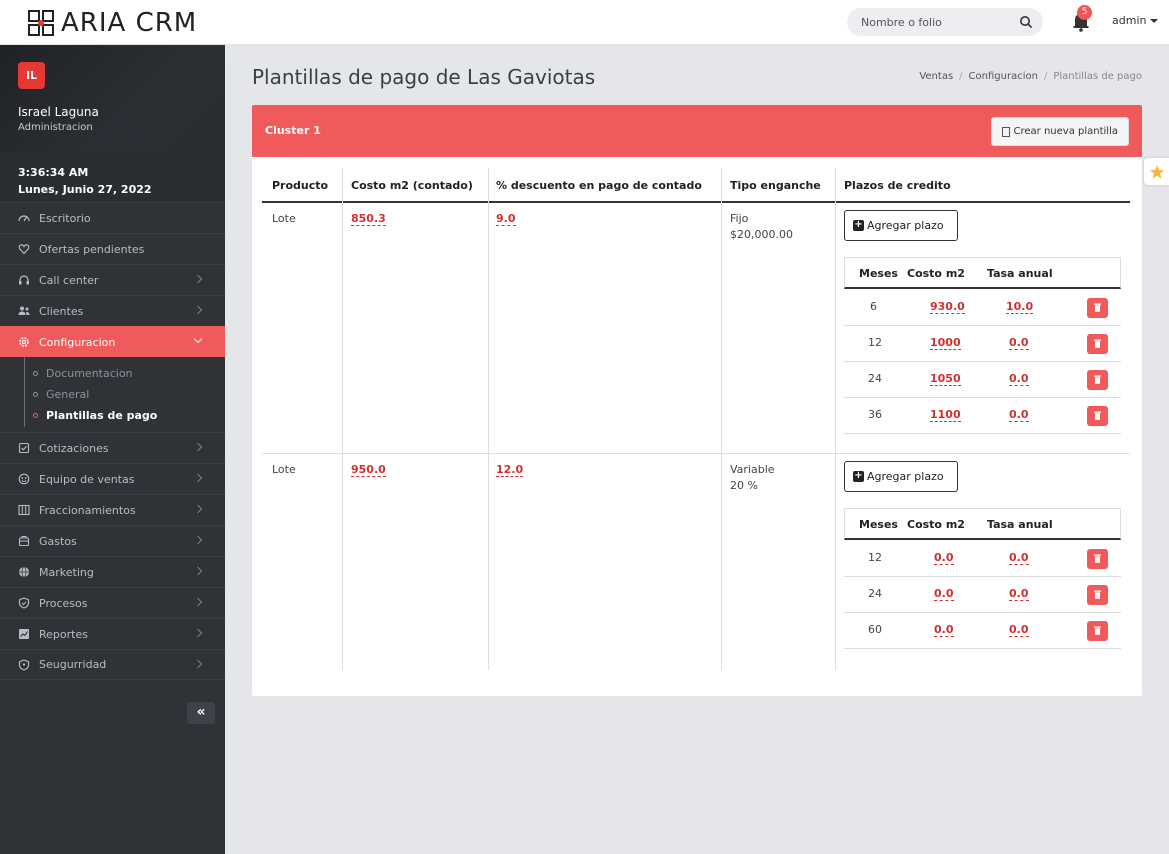 The width and height of the screenshot is (1169, 854). I want to click on term-cost-editable: 1100, so click(945, 415).